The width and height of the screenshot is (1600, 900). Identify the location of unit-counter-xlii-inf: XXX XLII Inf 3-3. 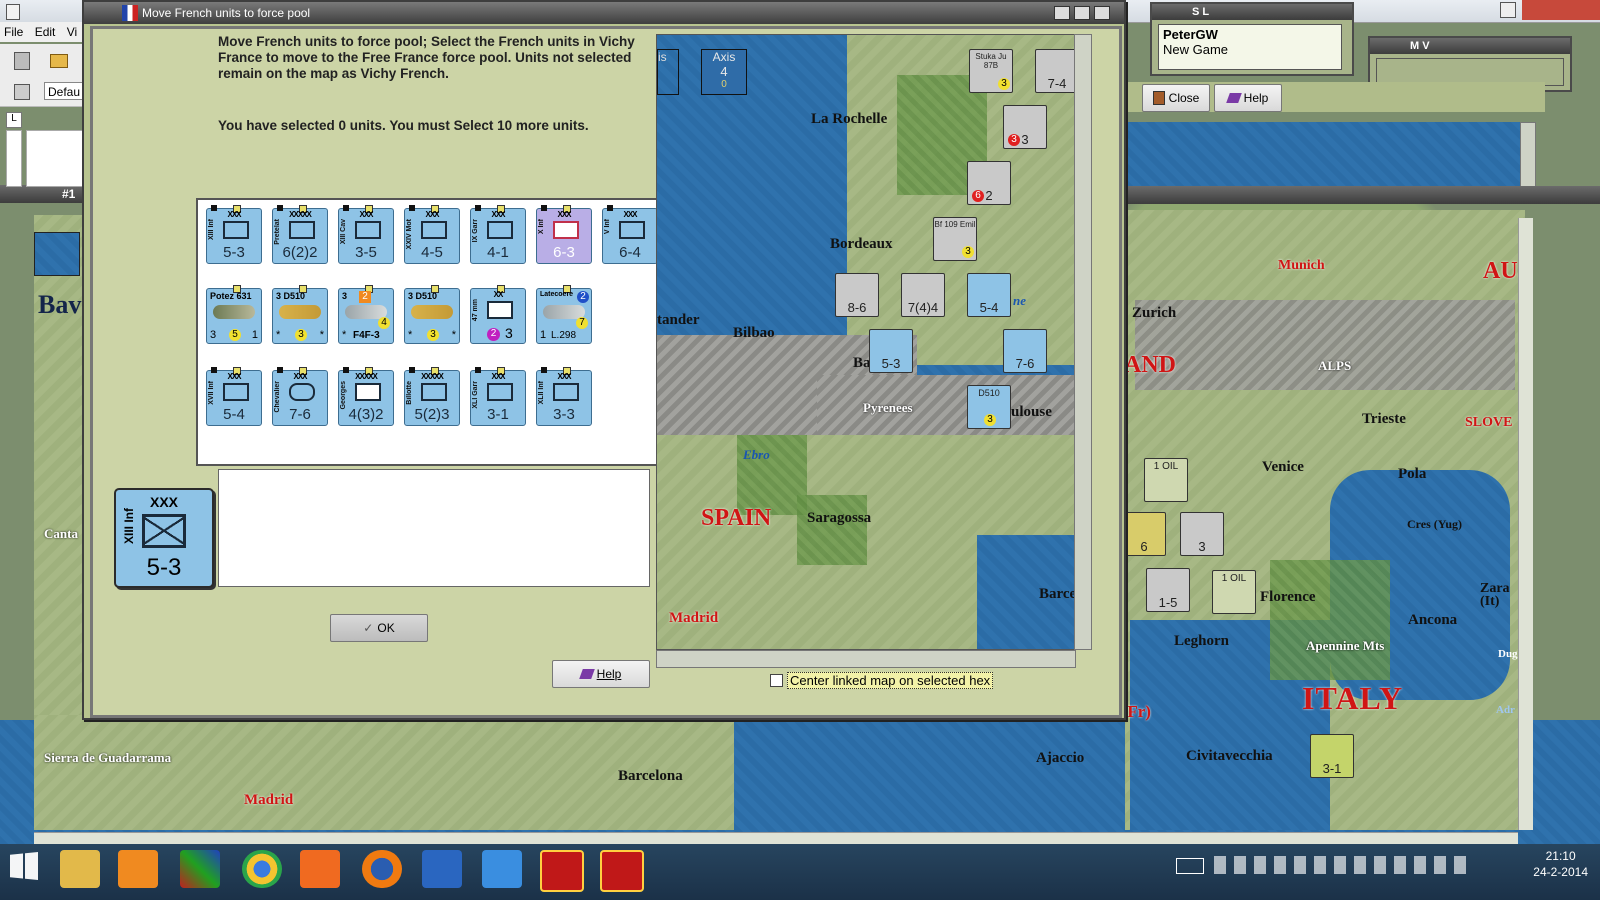
(564, 396).